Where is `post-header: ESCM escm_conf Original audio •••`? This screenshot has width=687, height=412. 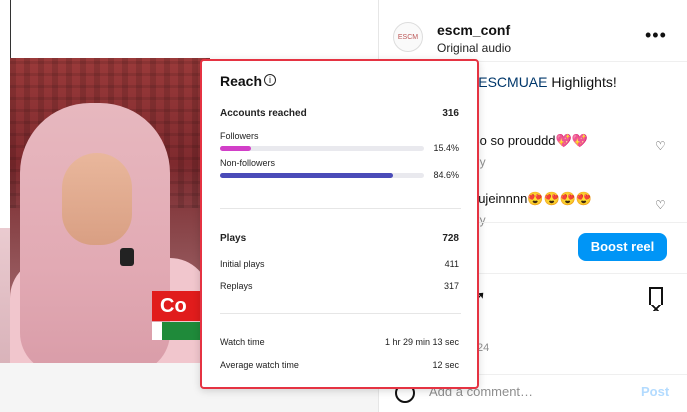 post-header: ESCM escm_conf Original audio ••• is located at coordinates (533, 31).